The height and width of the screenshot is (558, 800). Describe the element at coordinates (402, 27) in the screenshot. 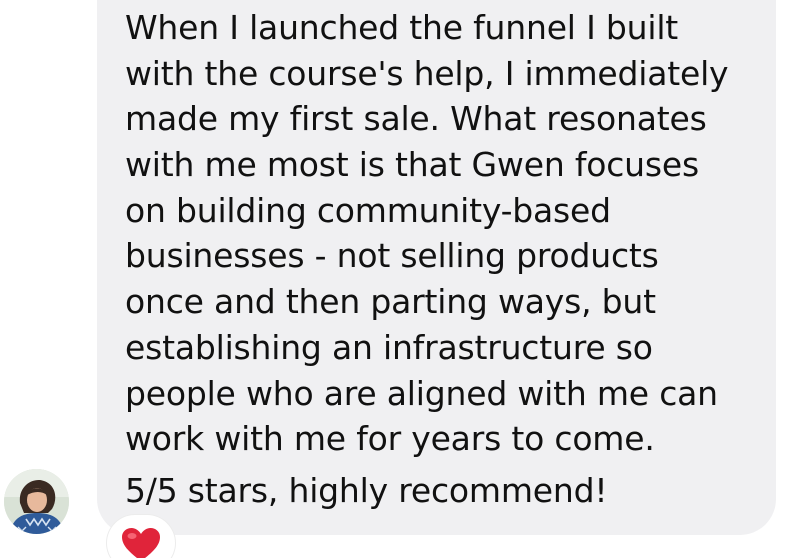

I see `message-line: When I launched the funnel I built` at that location.